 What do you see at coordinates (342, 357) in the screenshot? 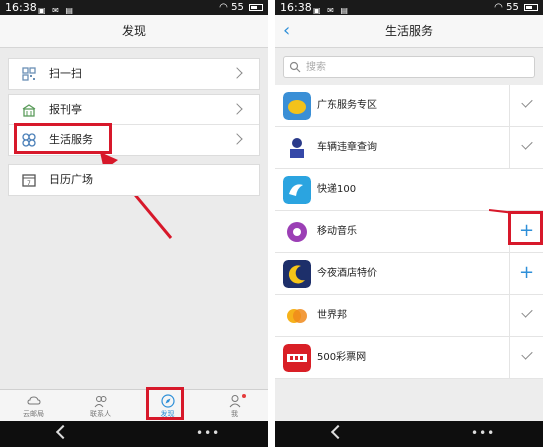
I see `service-name: 500彩票网` at bounding box center [342, 357].